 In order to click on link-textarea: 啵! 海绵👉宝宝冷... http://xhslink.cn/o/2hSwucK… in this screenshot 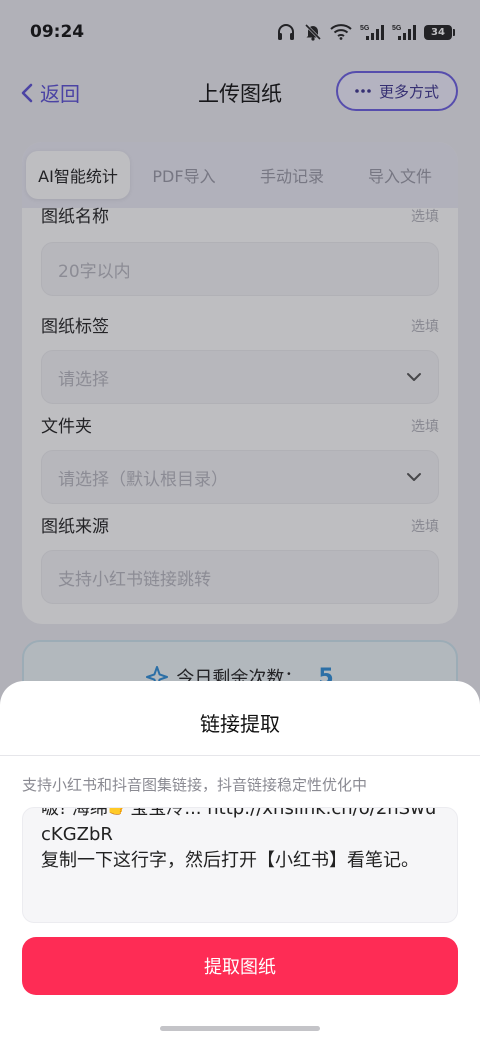, I will do `click(240, 865)`.